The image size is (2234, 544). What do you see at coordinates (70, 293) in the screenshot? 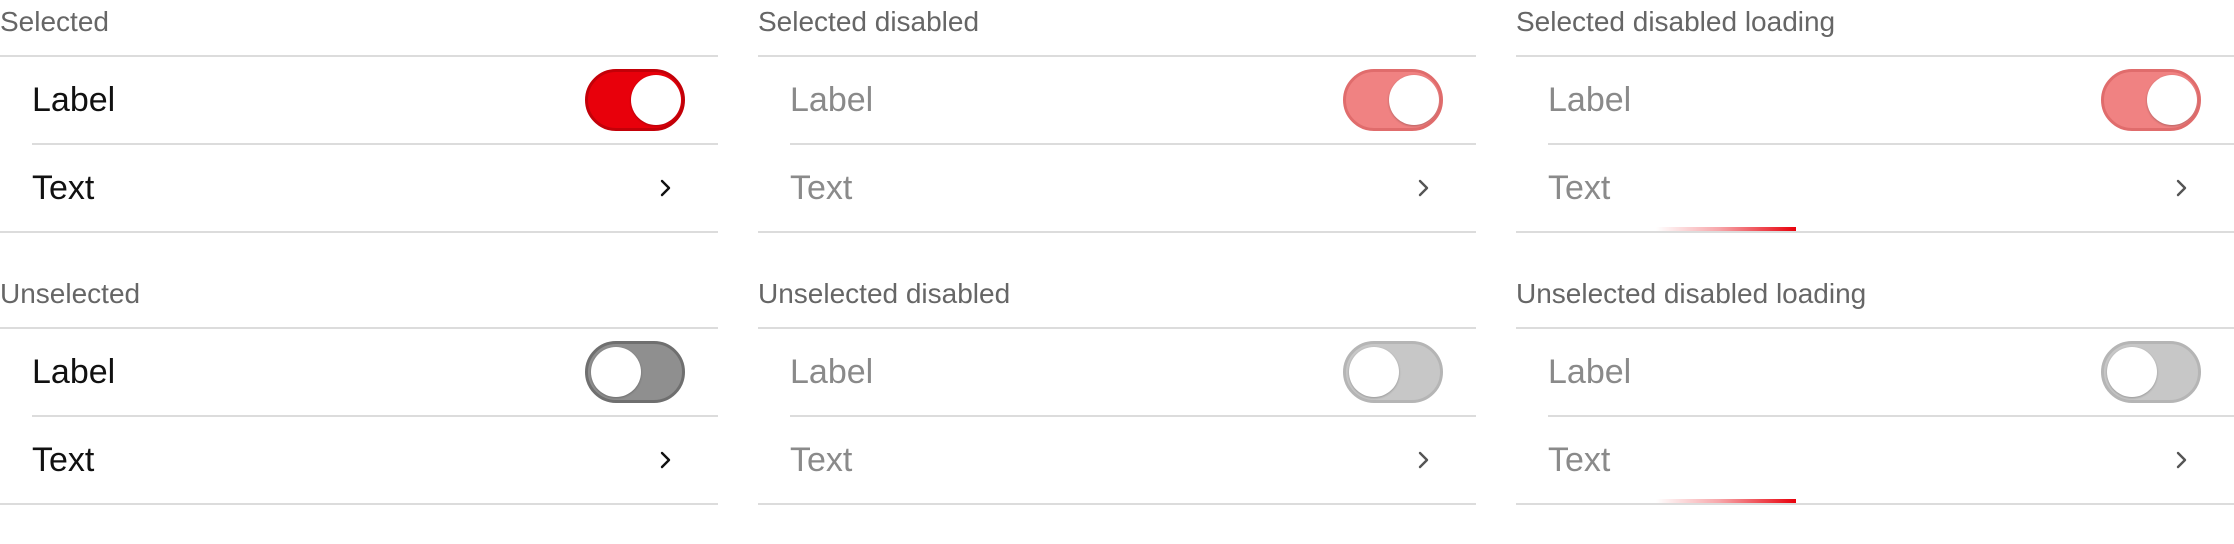
I see `group-caption: Unselected` at bounding box center [70, 293].